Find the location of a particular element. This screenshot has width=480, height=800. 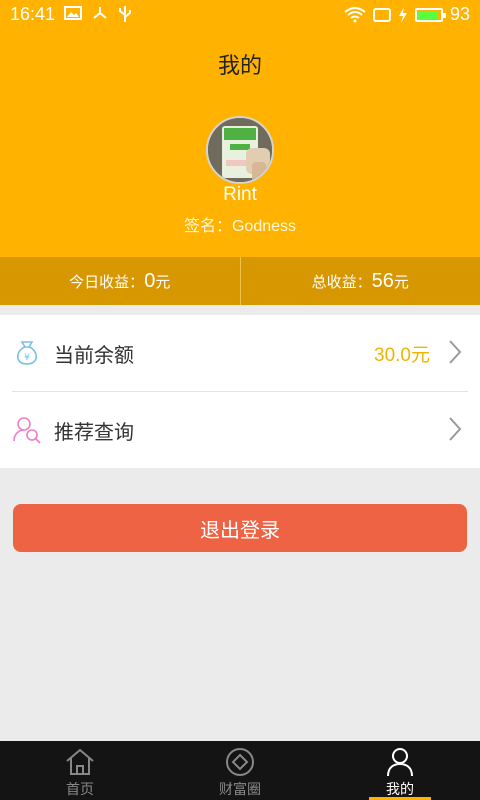

total-earnings: 总收益： 56 元 is located at coordinates (360, 281).